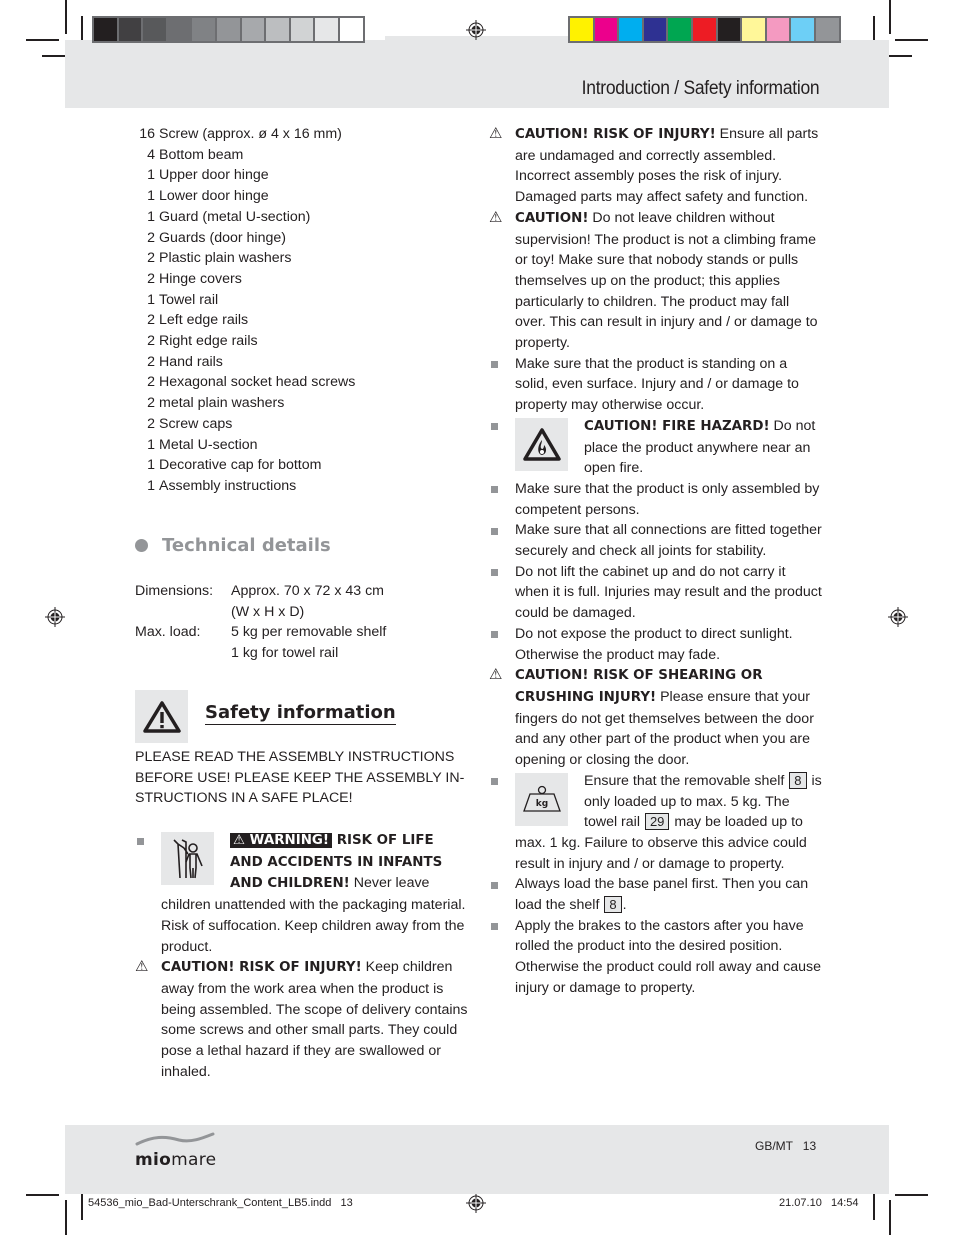 The height and width of the screenshot is (1235, 954). Describe the element at coordinates (175, 1139) in the screenshot. I see `logo-swoosh-icon` at that location.